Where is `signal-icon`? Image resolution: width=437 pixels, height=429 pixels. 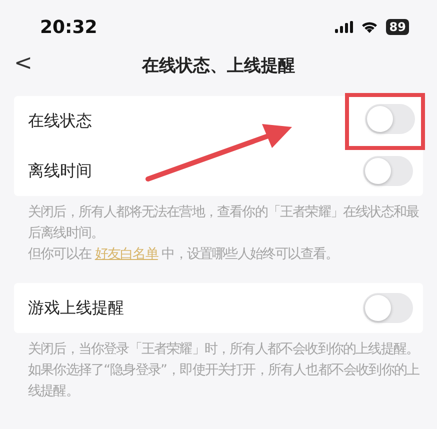 signal-icon is located at coordinates (344, 27).